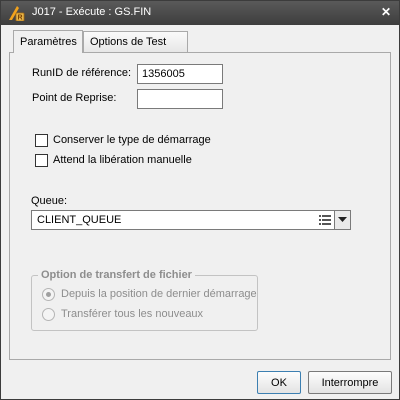 This screenshot has height=400, width=400. Describe the element at coordinates (122, 160) in the screenshot. I see `manual-release-label: Attend la libération manuelle` at that location.